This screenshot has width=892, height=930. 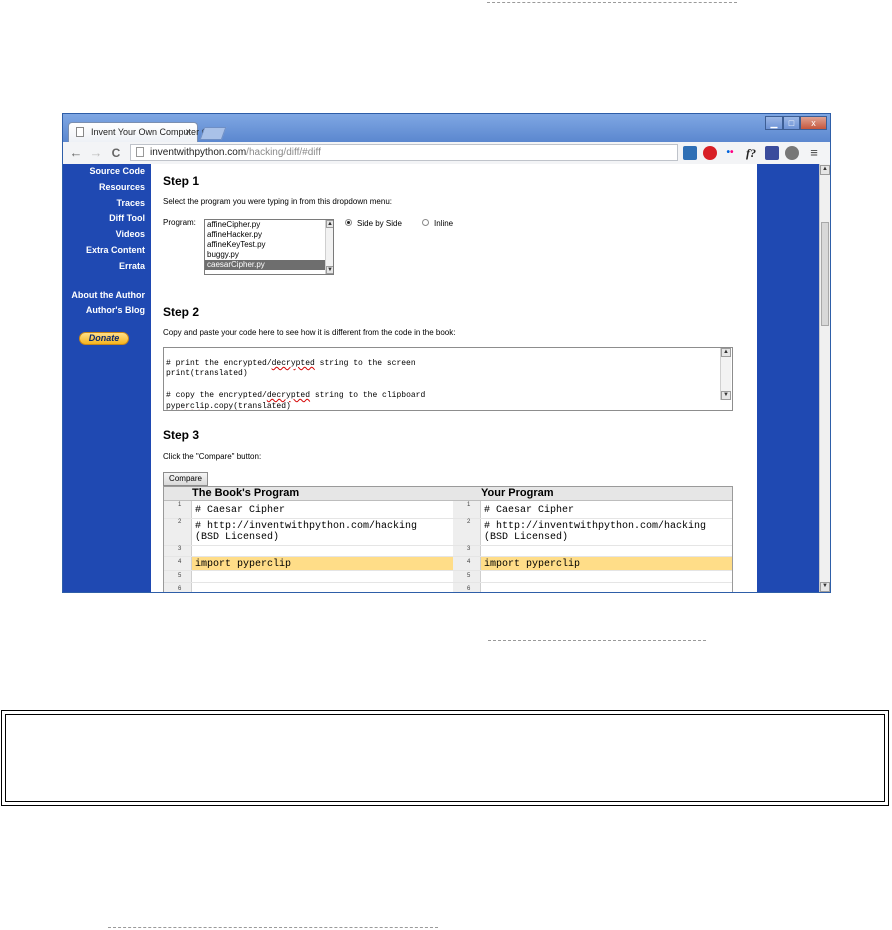 I want to click on right-margin, so click(x=788, y=378).